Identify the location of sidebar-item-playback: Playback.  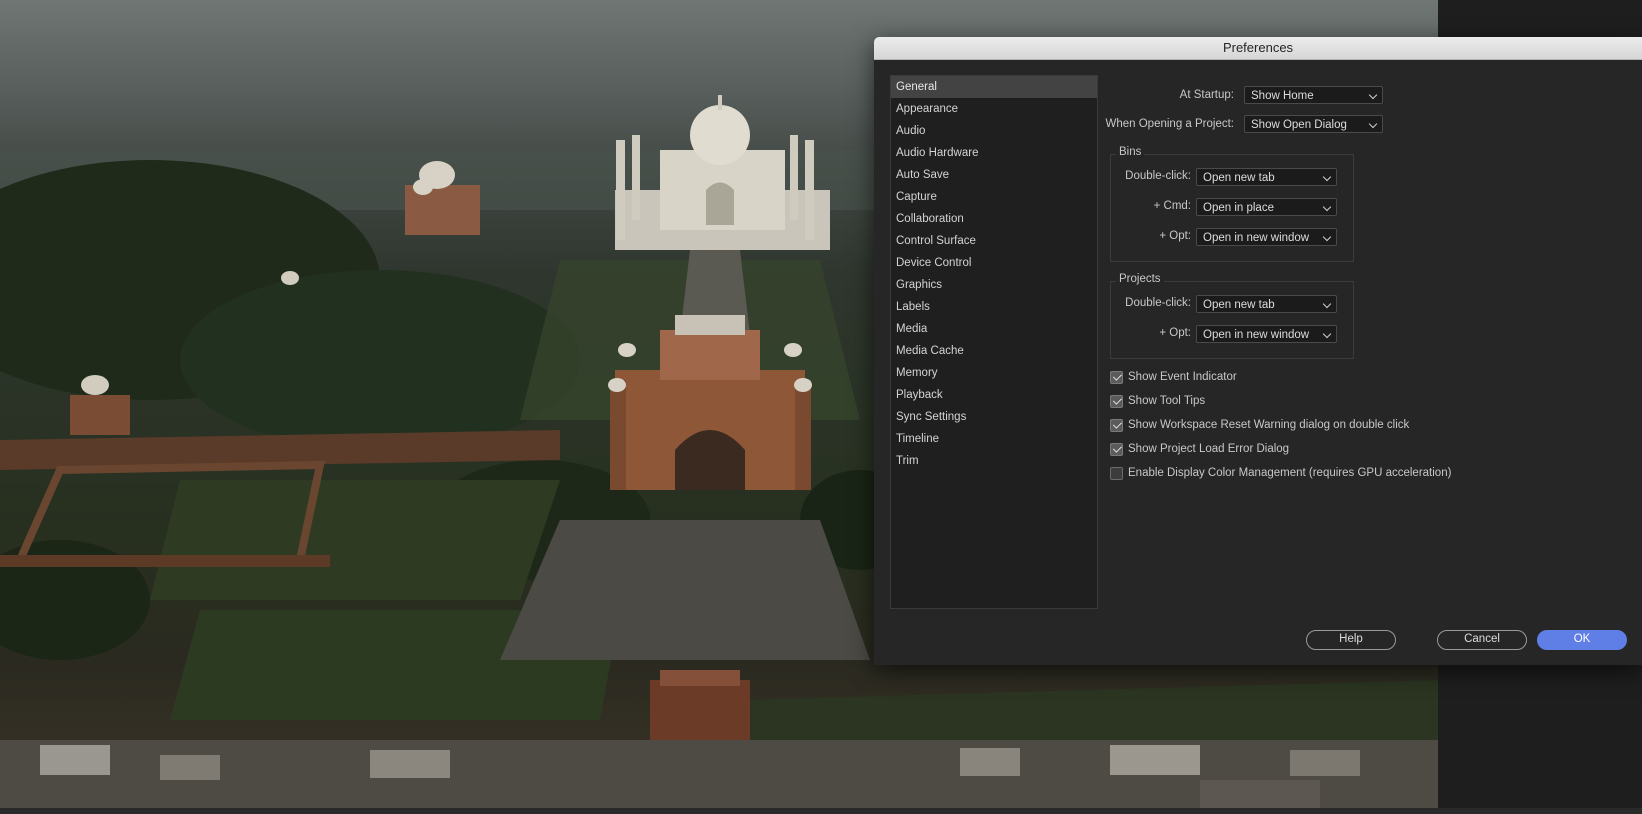
(994, 395).